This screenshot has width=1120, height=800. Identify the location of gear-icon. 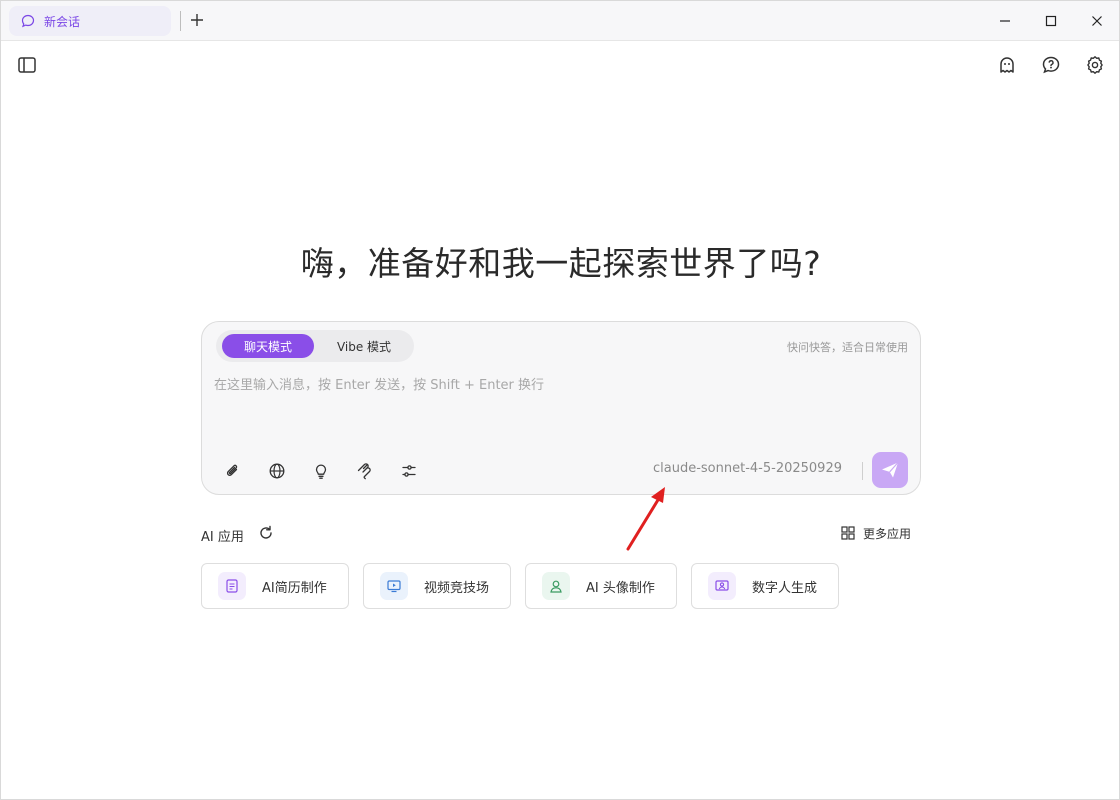
(1095, 65).